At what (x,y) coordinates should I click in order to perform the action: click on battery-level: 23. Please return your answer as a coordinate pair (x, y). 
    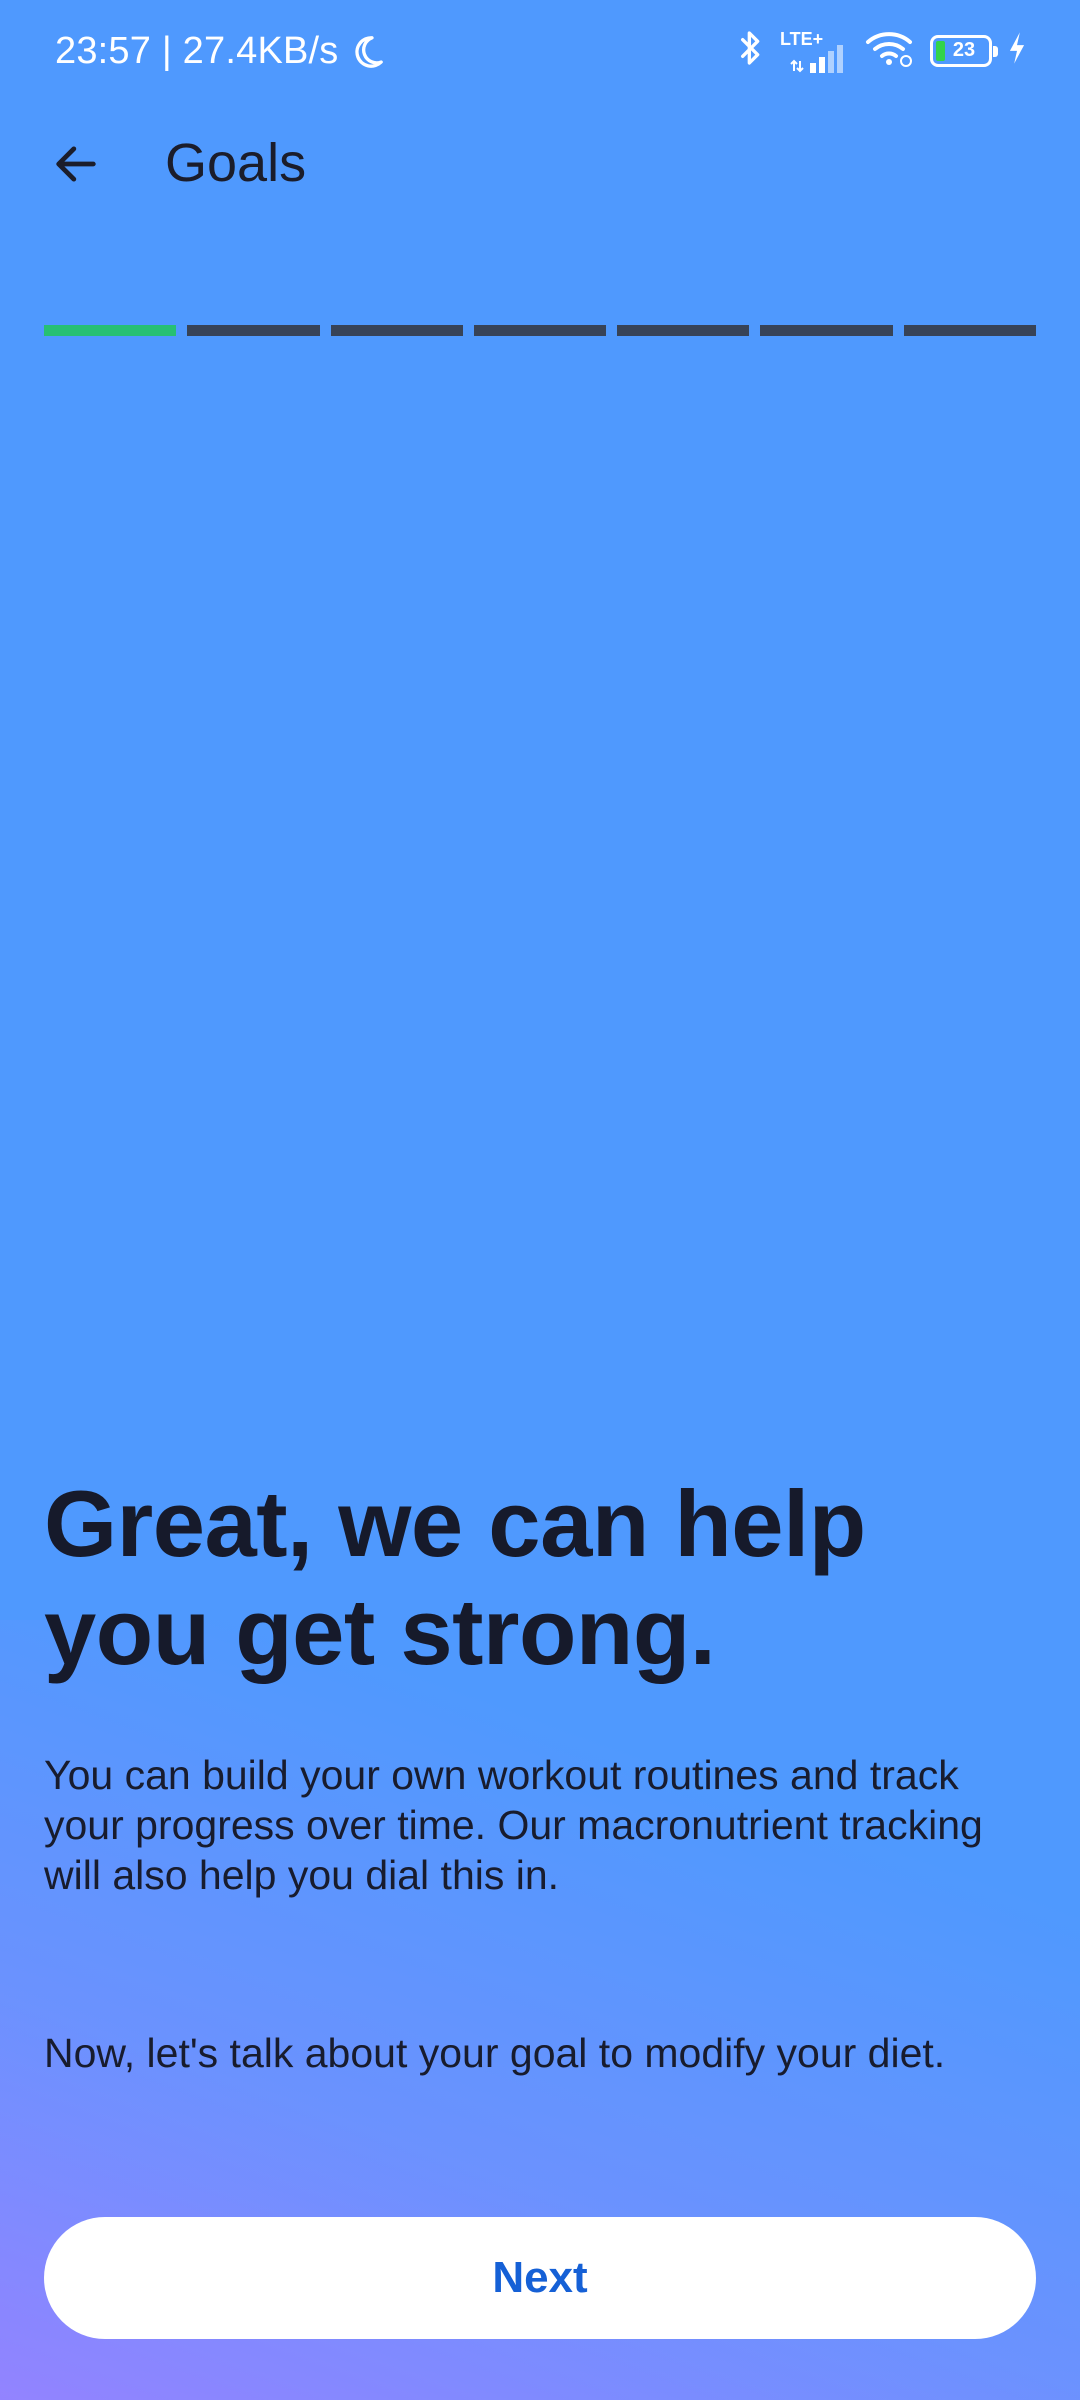
    Looking at the image, I should click on (964, 50).